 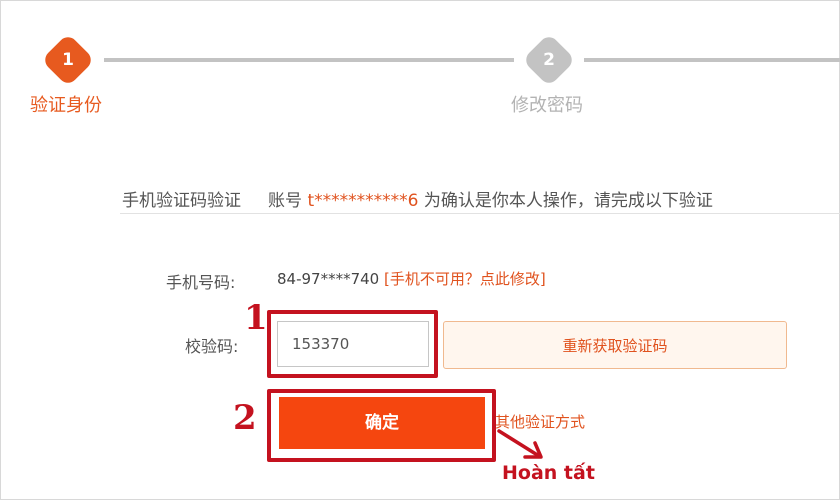 What do you see at coordinates (548, 473) in the screenshot?
I see `annotation-done-label: Hoàn tất` at bounding box center [548, 473].